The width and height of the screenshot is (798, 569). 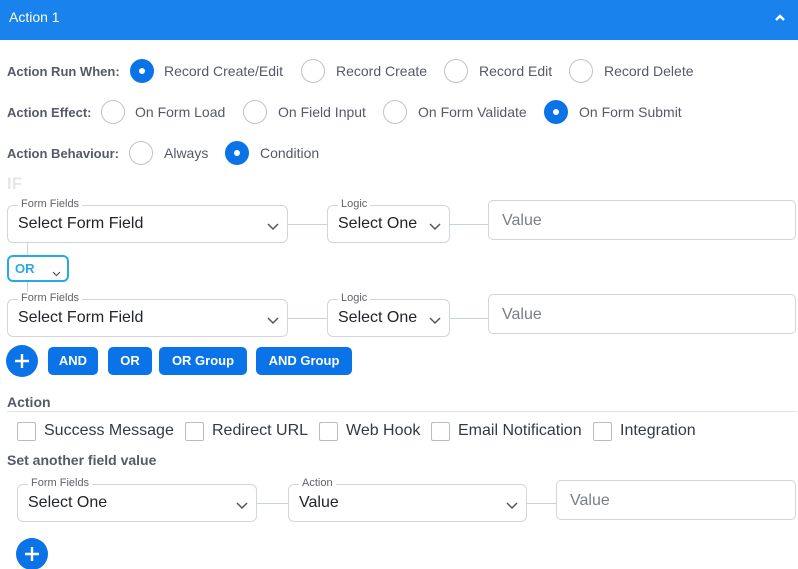 I want to click on radio-record-delete-label: Record Delete, so click(x=649, y=71).